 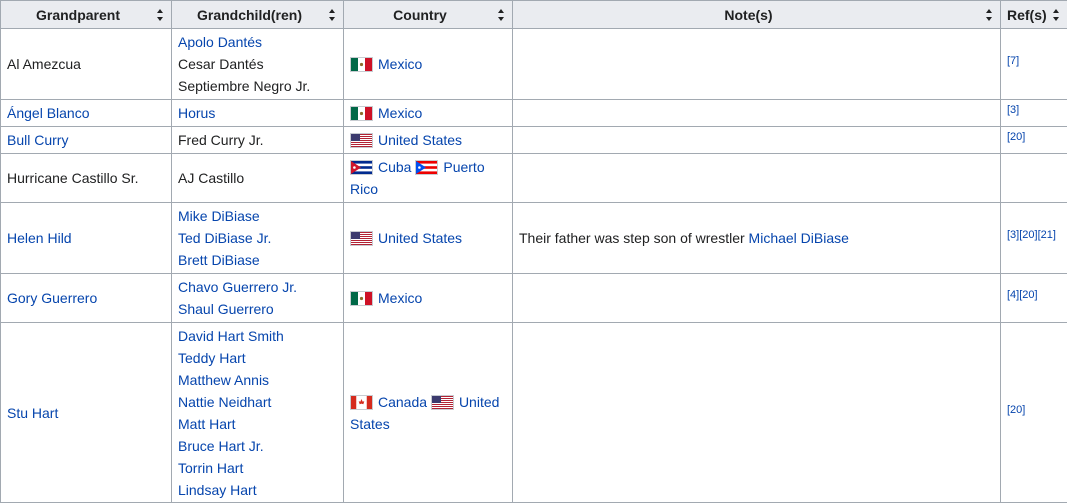 What do you see at coordinates (428, 15) in the screenshot?
I see `column-header-country: Country` at bounding box center [428, 15].